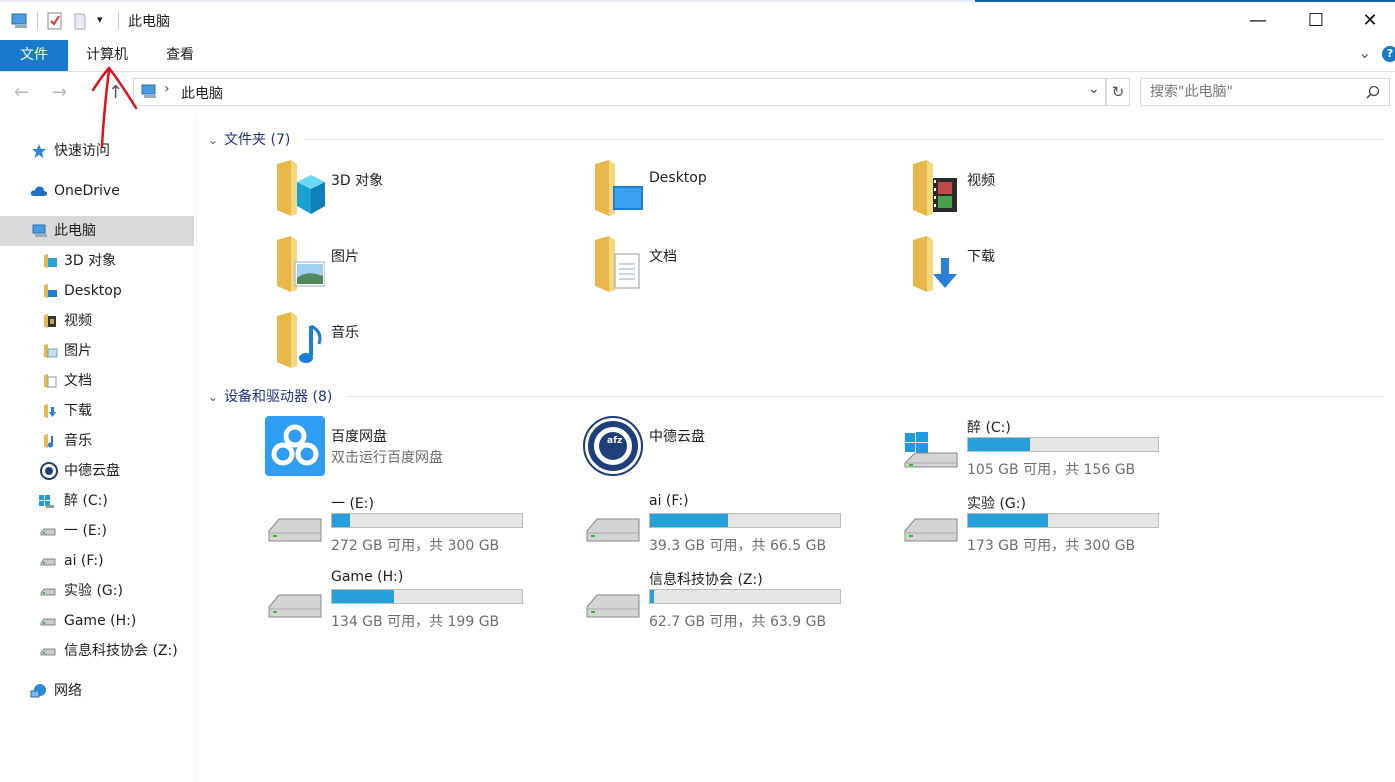  What do you see at coordinates (415, 622) in the screenshot?
I see `drive-size: 134 GB 可用，共 199 GB` at bounding box center [415, 622].